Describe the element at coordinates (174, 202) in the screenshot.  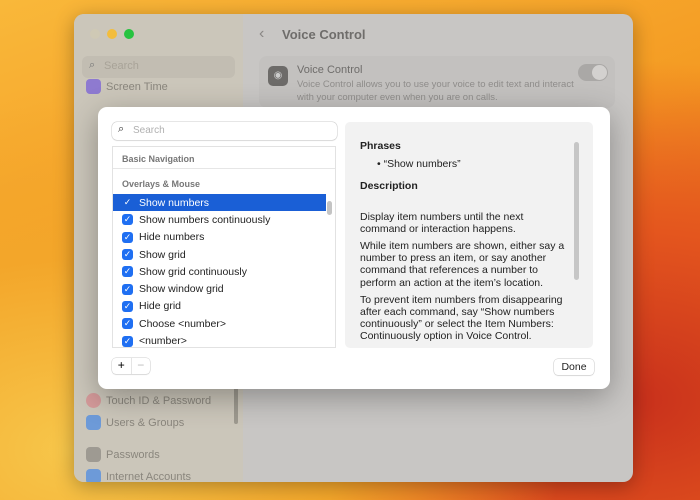
I see `command-label: Show numbers` at that location.